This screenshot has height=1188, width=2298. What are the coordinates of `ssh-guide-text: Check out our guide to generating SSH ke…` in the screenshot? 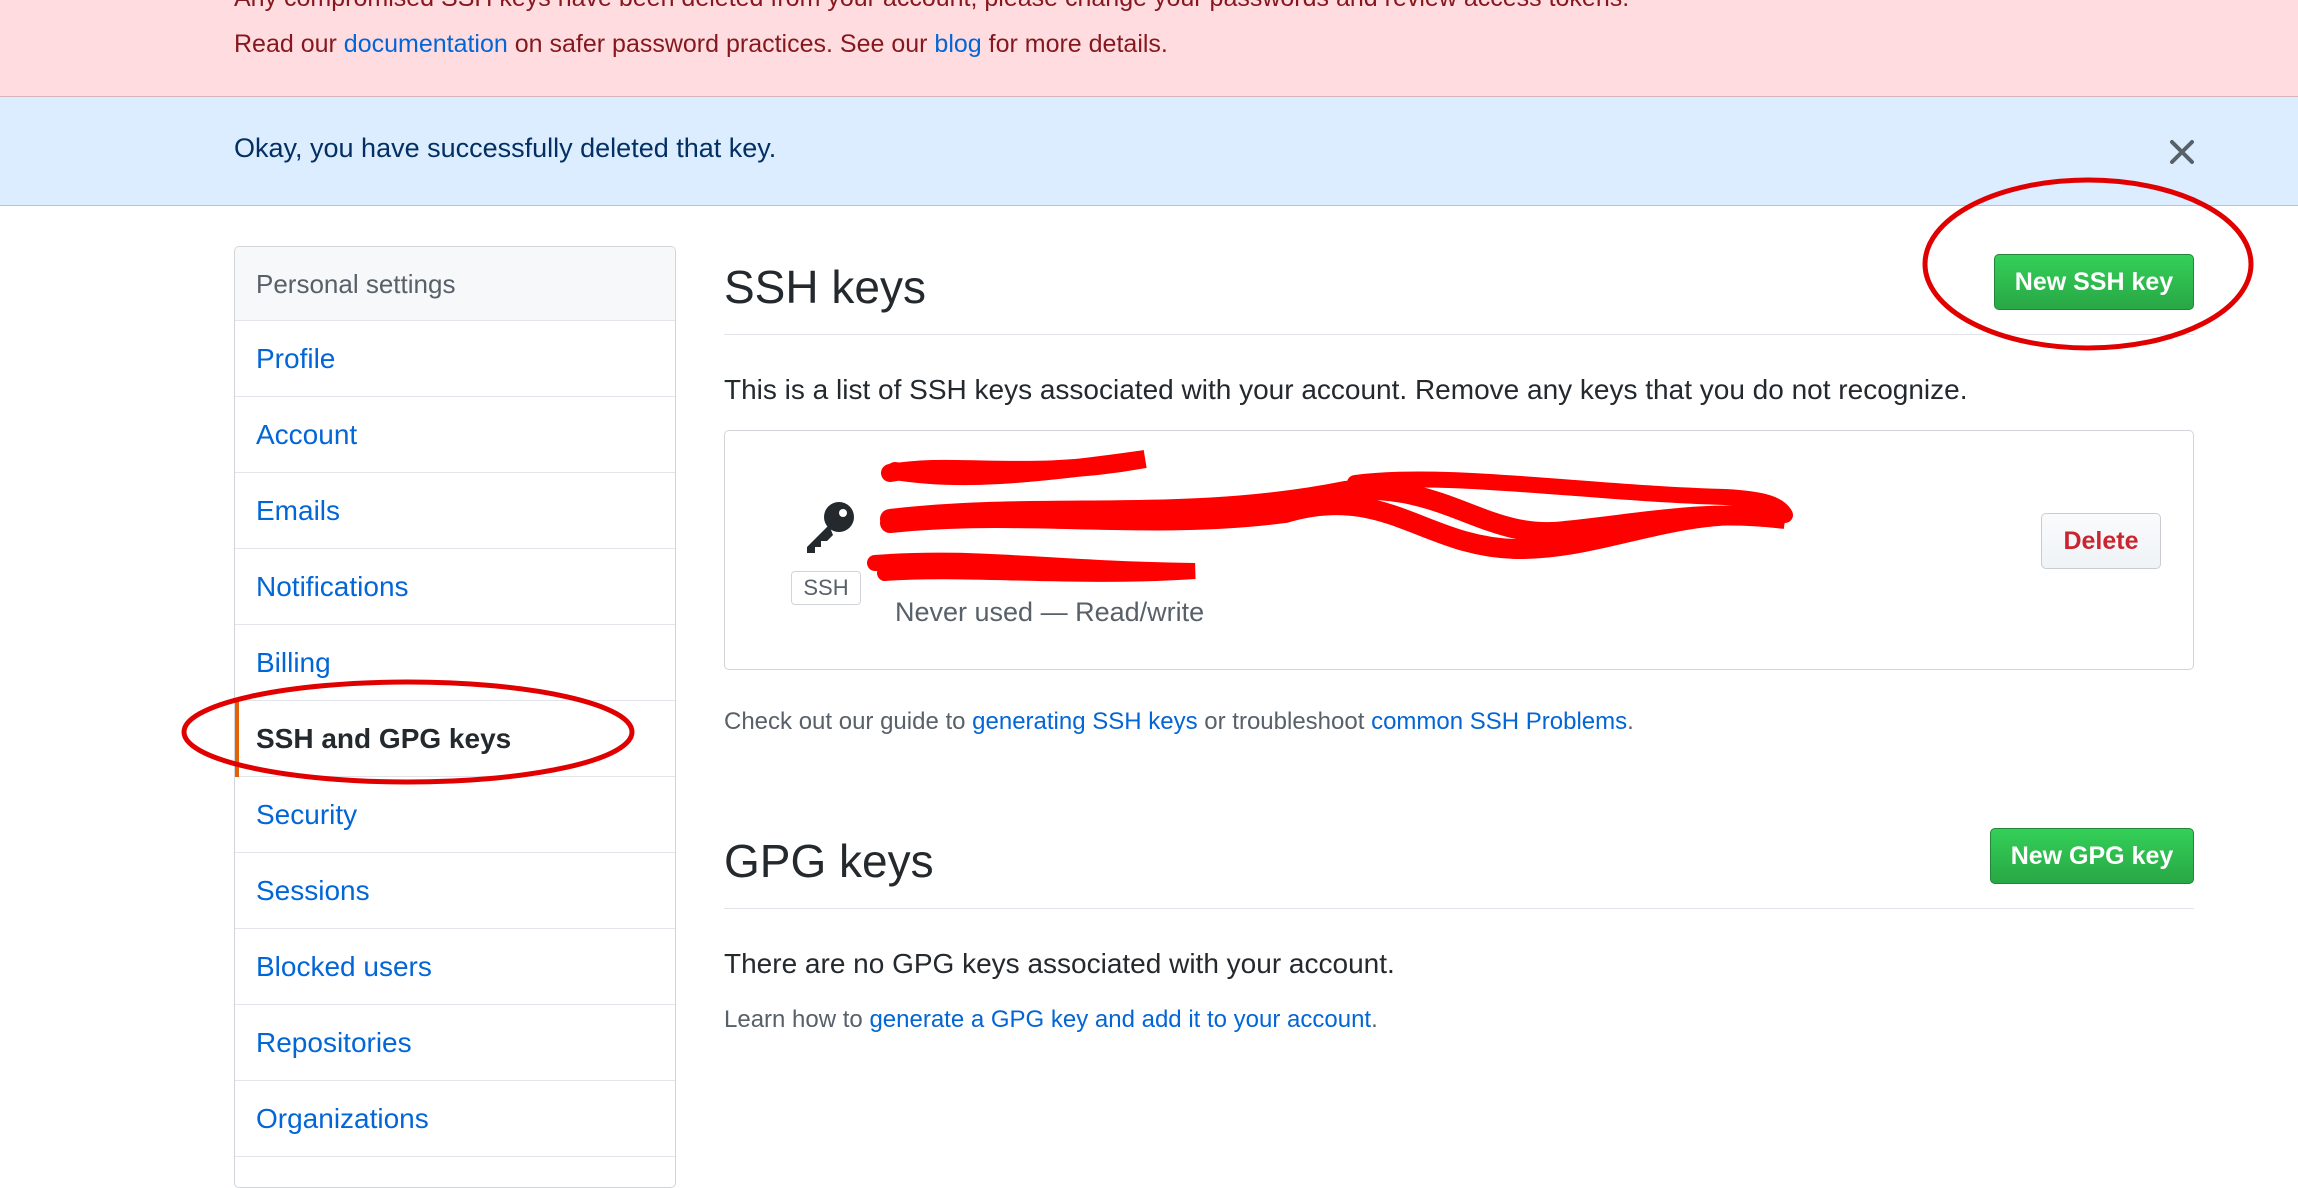 It's located at (1179, 722).